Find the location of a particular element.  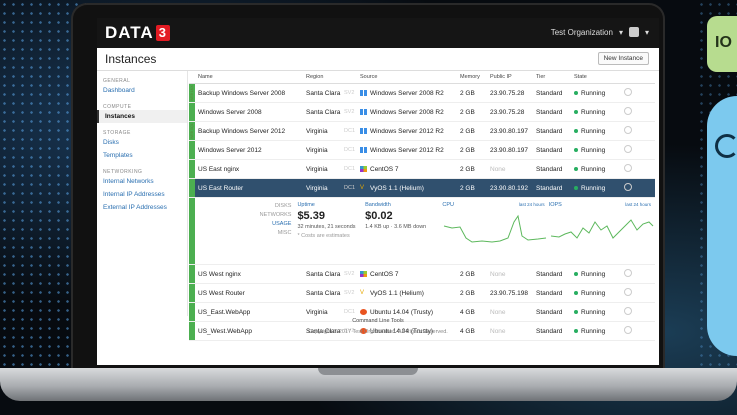

column-source: Source is located at coordinates (410, 77).